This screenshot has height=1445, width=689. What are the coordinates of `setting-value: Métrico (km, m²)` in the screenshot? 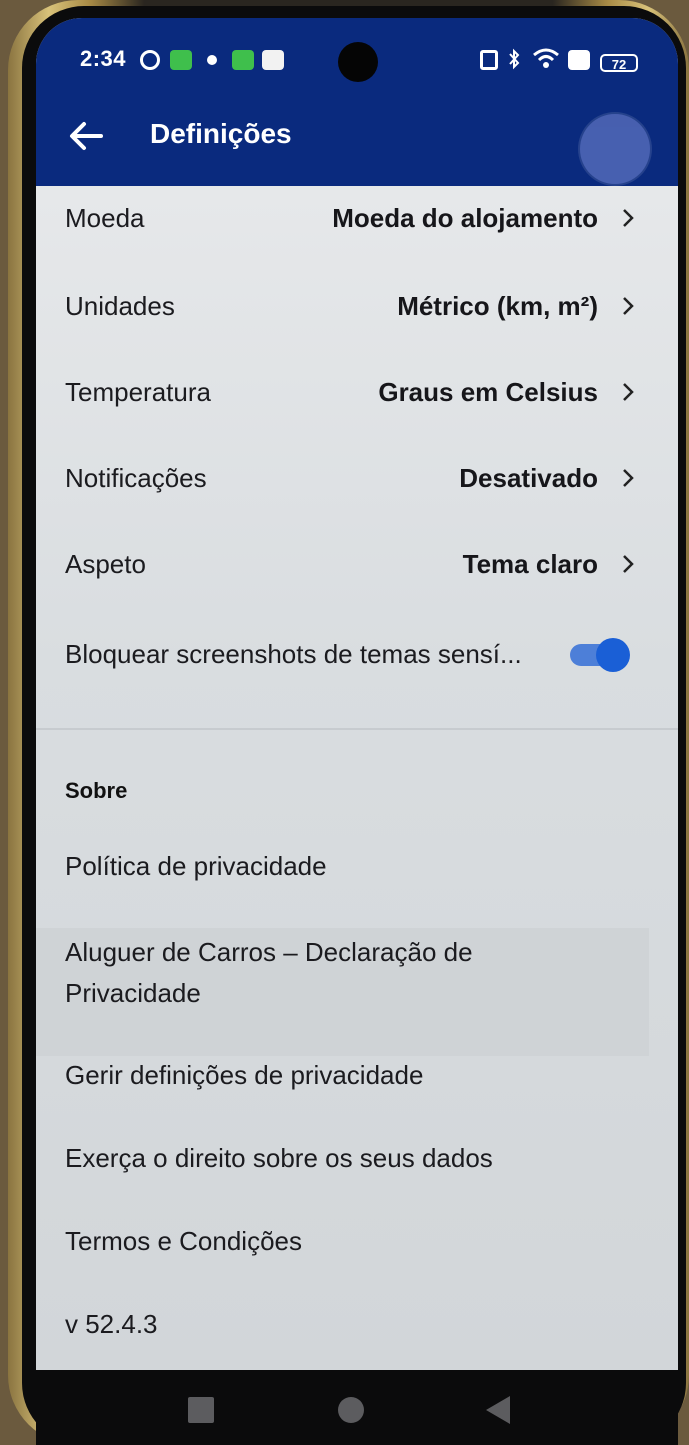 It's located at (497, 305).